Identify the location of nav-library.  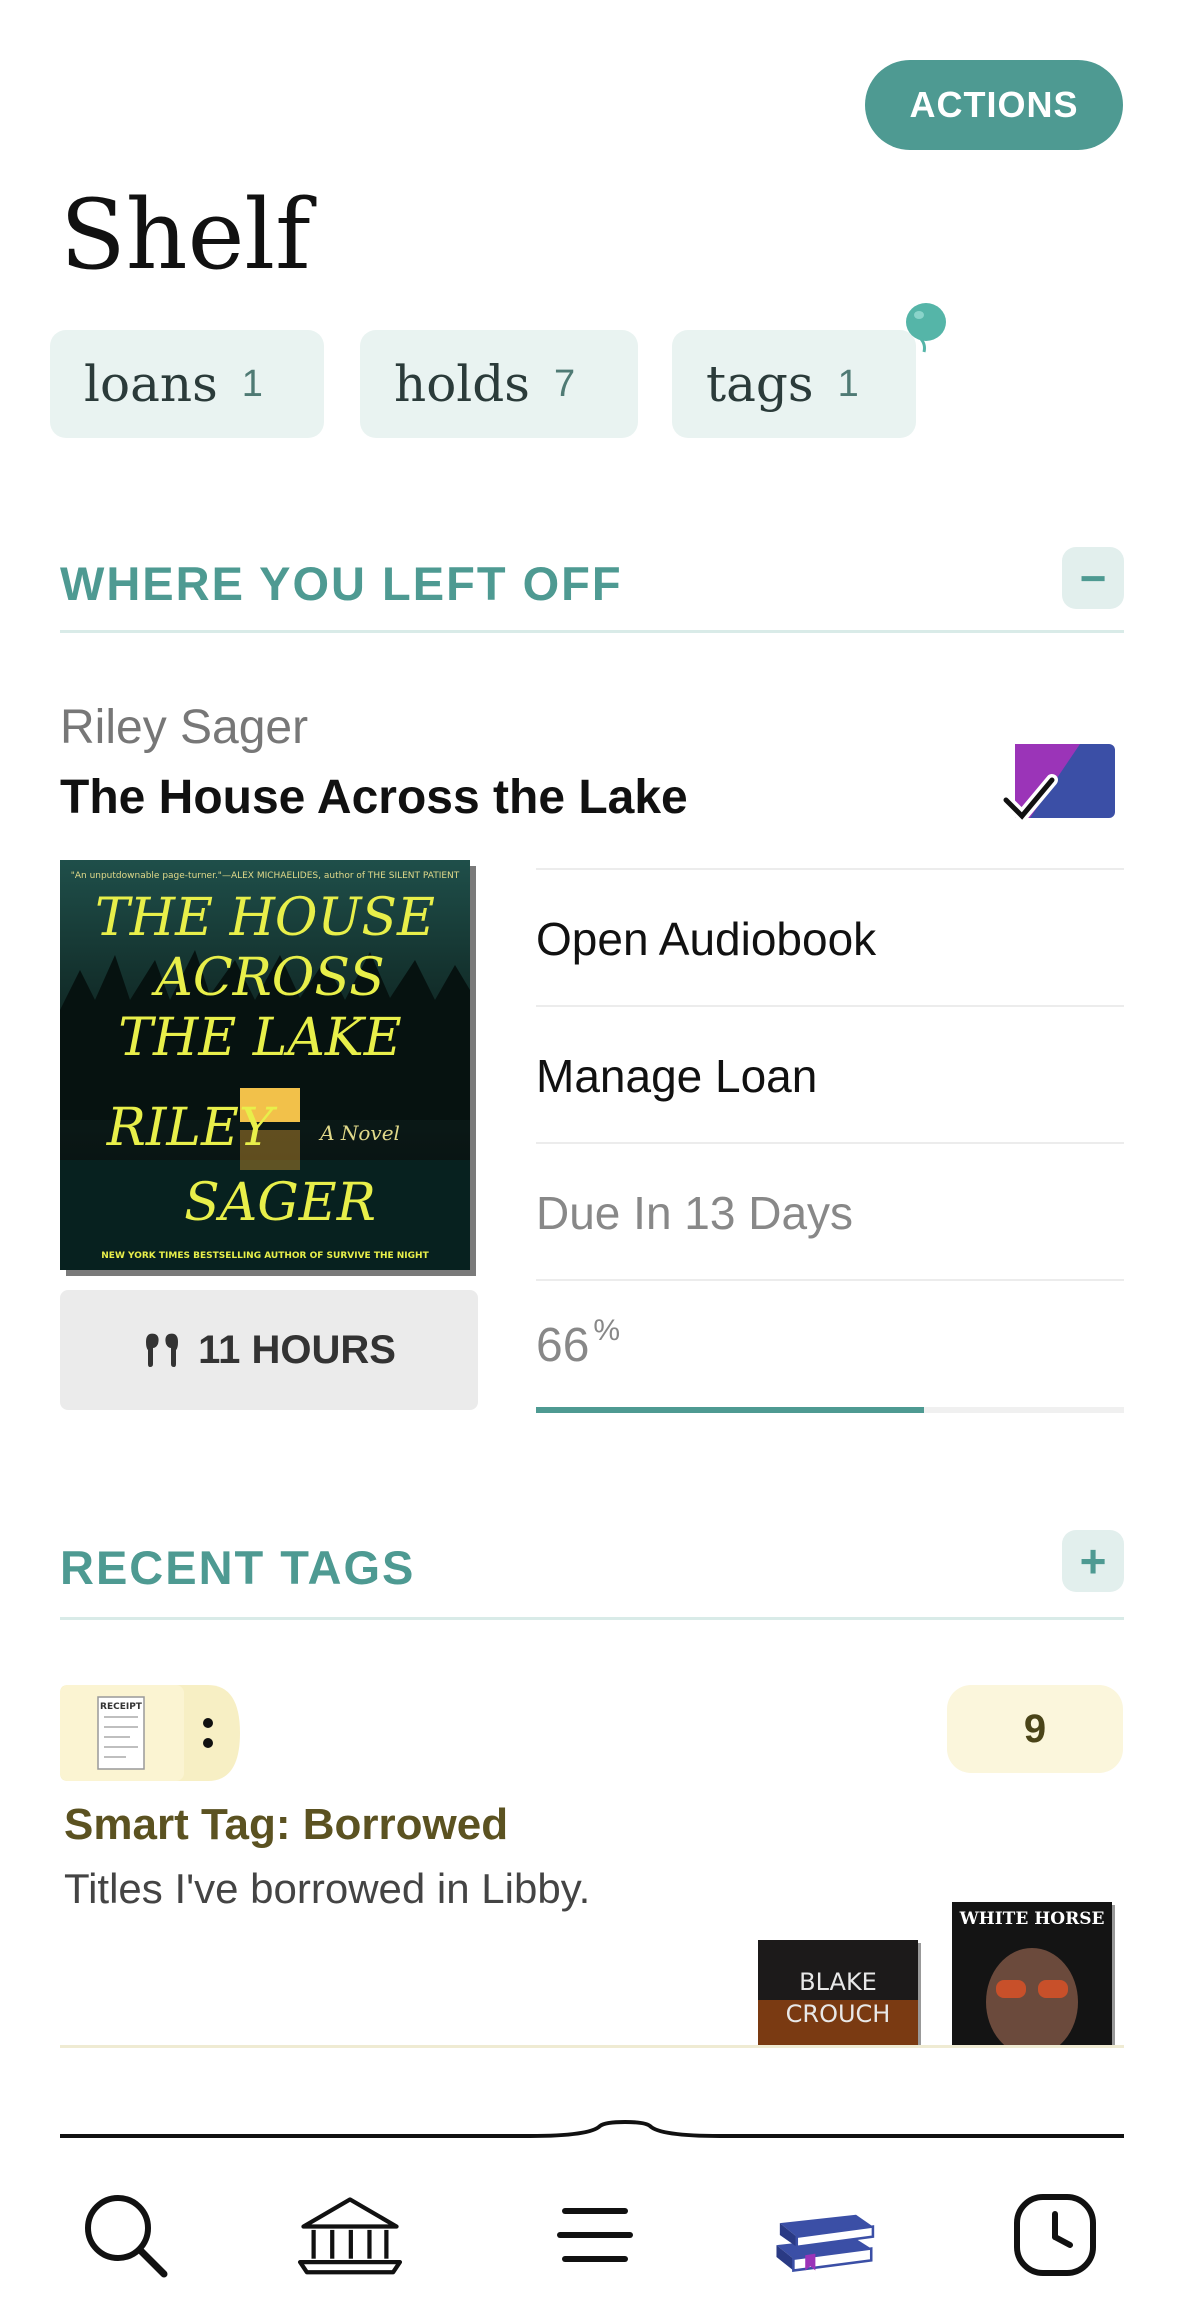
(350, 2235).